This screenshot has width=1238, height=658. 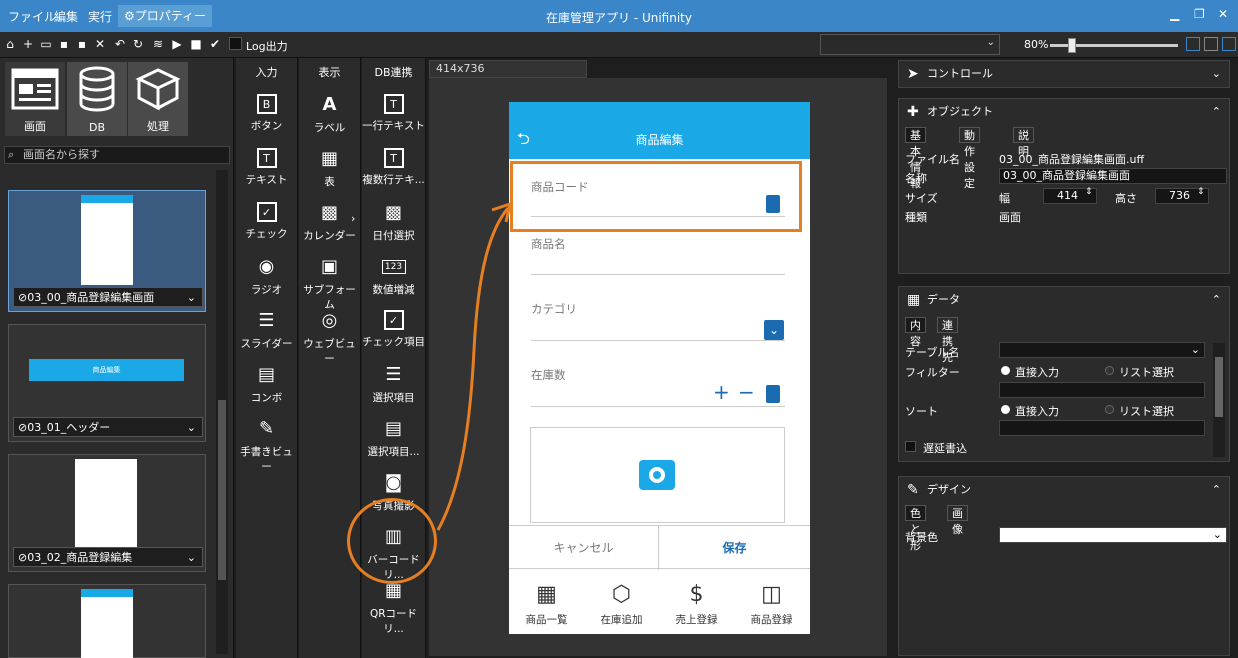 I want to click on tab-sales: $ 売上登録, so click(x=696, y=603).